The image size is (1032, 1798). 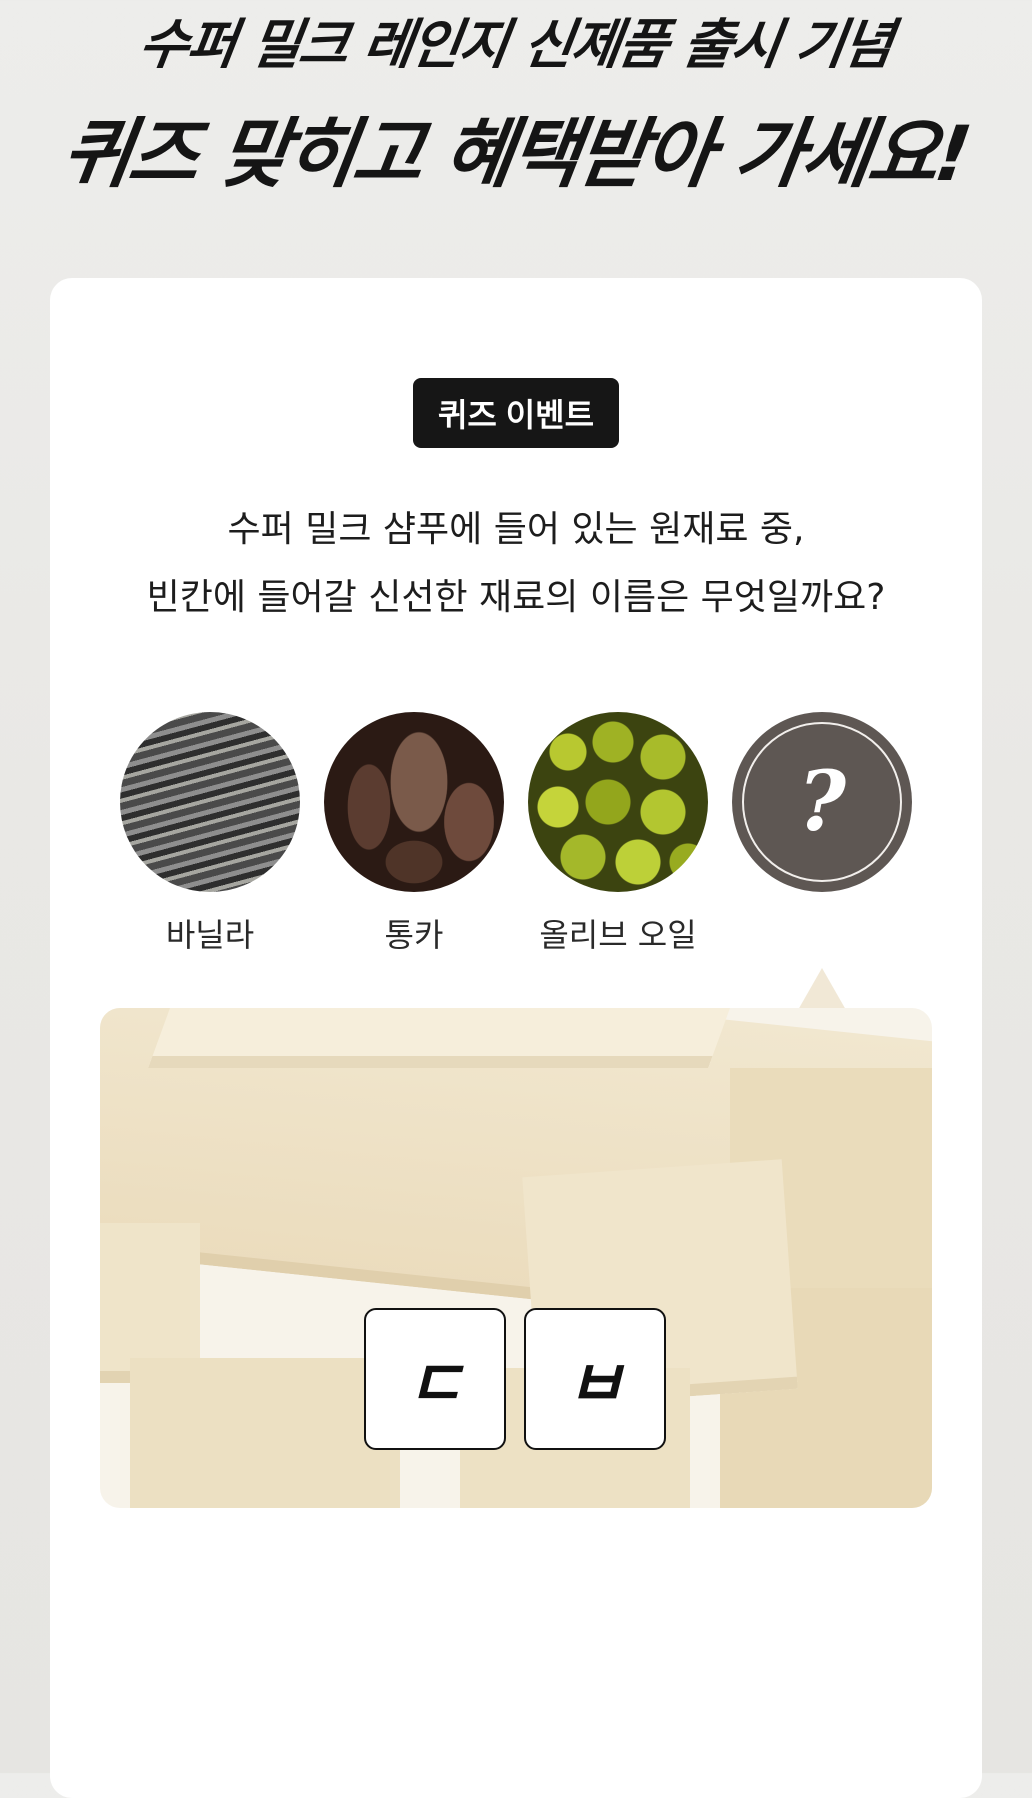 What do you see at coordinates (618, 802) in the screenshot?
I see `olive-image` at bounding box center [618, 802].